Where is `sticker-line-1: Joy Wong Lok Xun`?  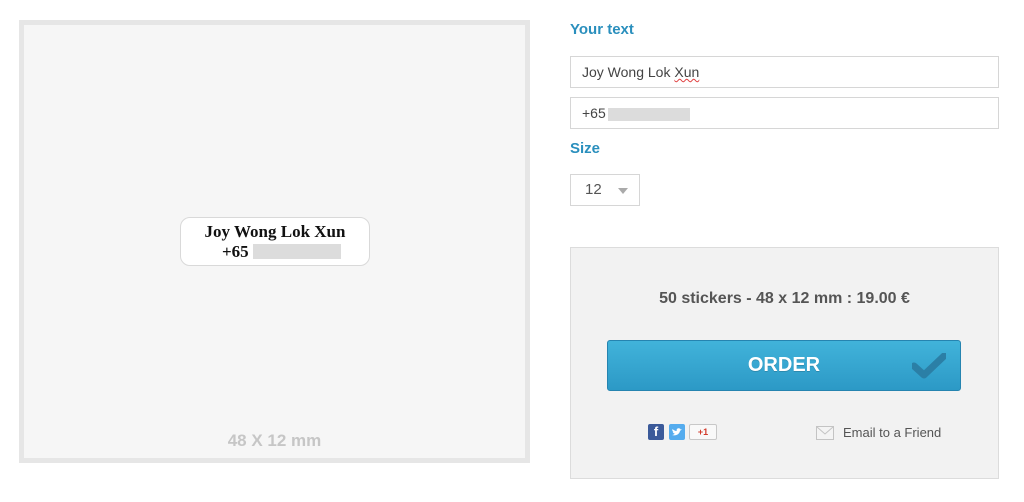 sticker-line-1: Joy Wong Lok Xun is located at coordinates (275, 231).